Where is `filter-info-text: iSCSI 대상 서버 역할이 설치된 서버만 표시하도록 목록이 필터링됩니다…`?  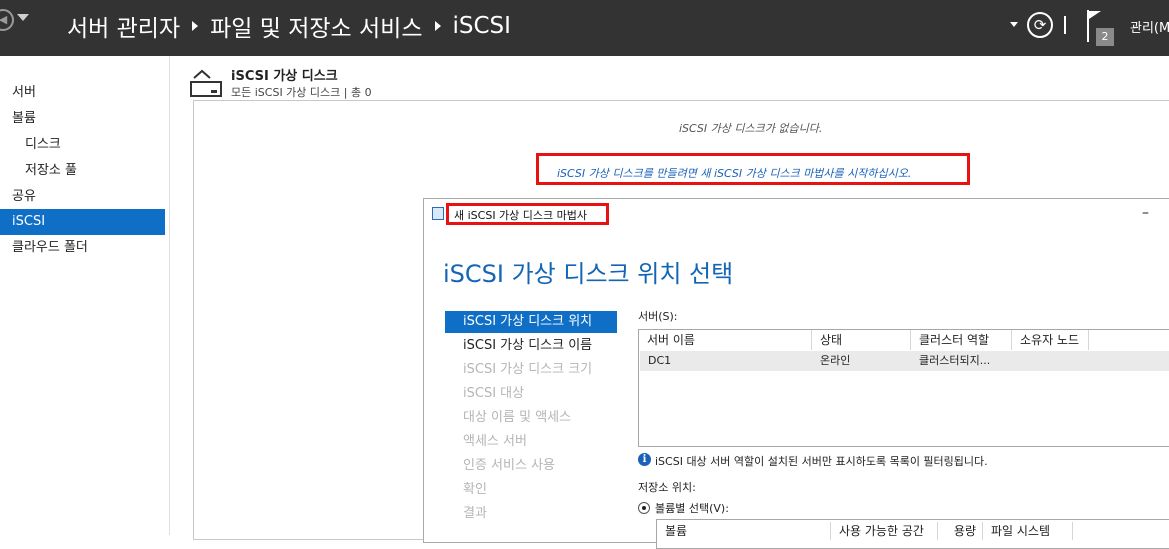
filter-info-text: iSCSI 대상 서버 역할이 설치된 서버만 표시하도록 목록이 필터링됩니다… is located at coordinates (821, 461).